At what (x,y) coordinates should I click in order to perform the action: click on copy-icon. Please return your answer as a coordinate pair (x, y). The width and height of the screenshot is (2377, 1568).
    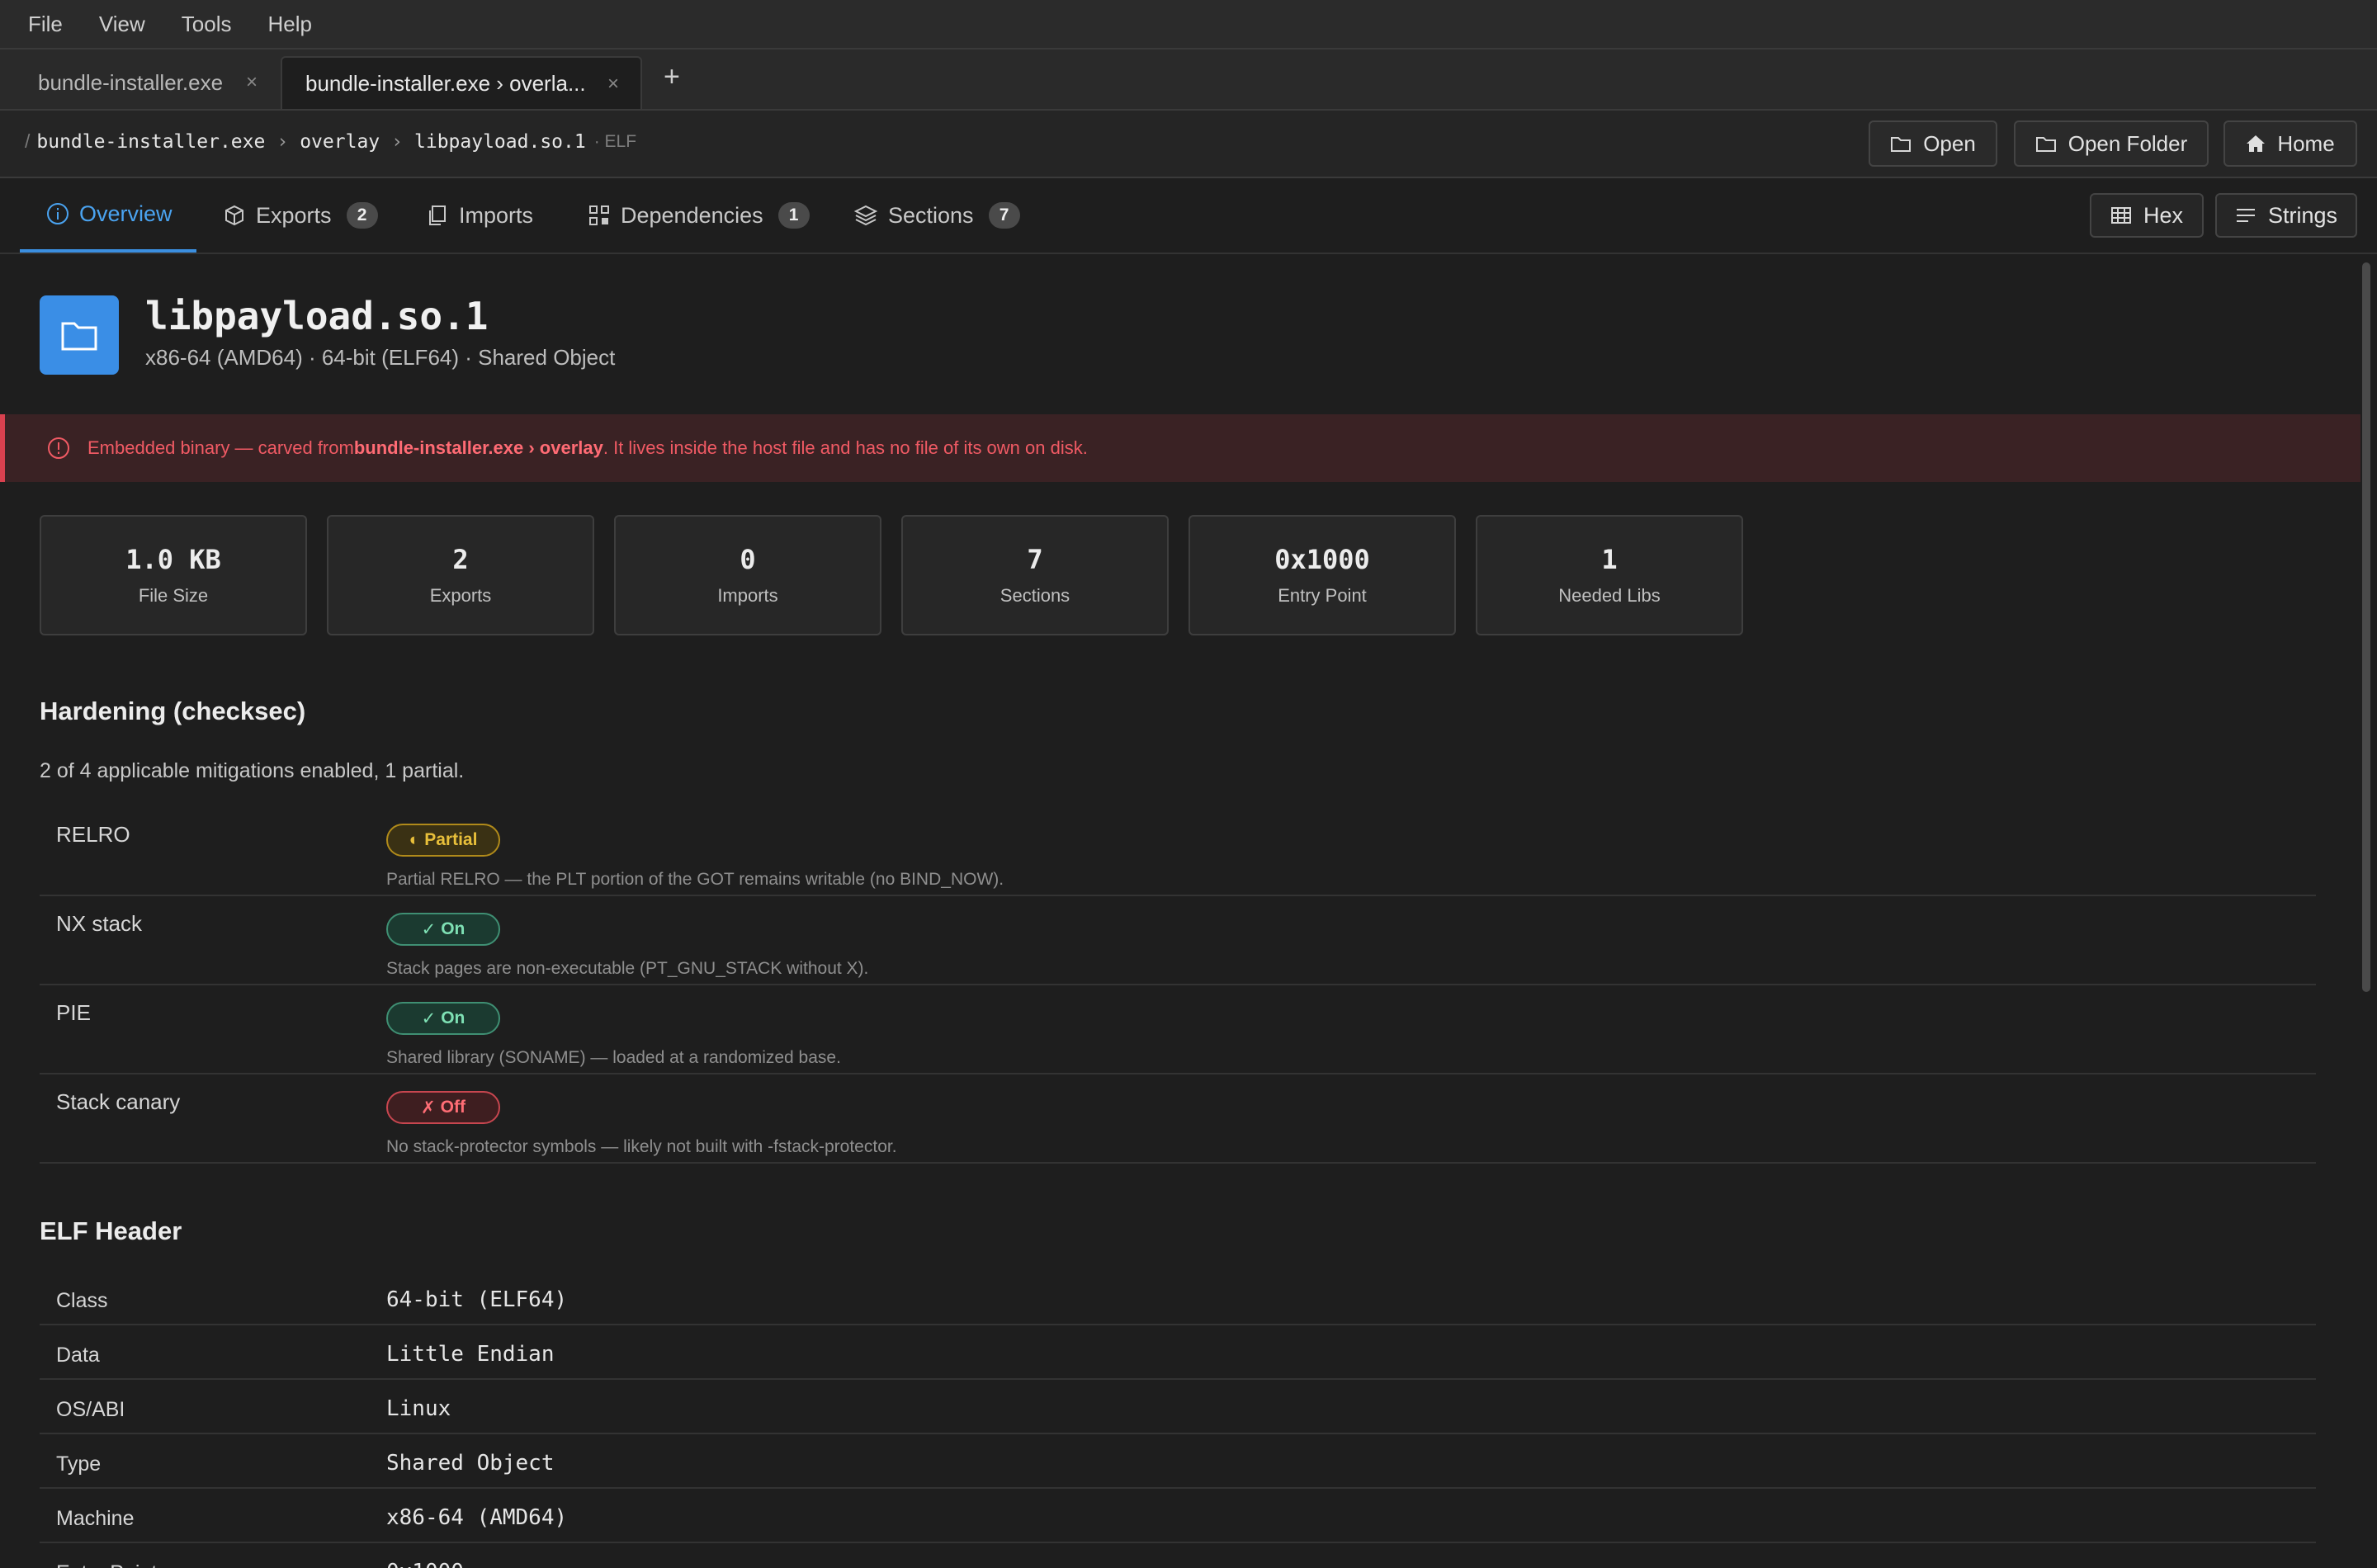
    Looking at the image, I should click on (437, 215).